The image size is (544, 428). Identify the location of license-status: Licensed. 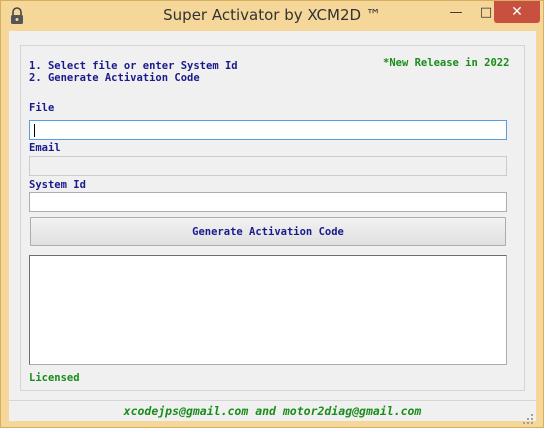
(54, 378).